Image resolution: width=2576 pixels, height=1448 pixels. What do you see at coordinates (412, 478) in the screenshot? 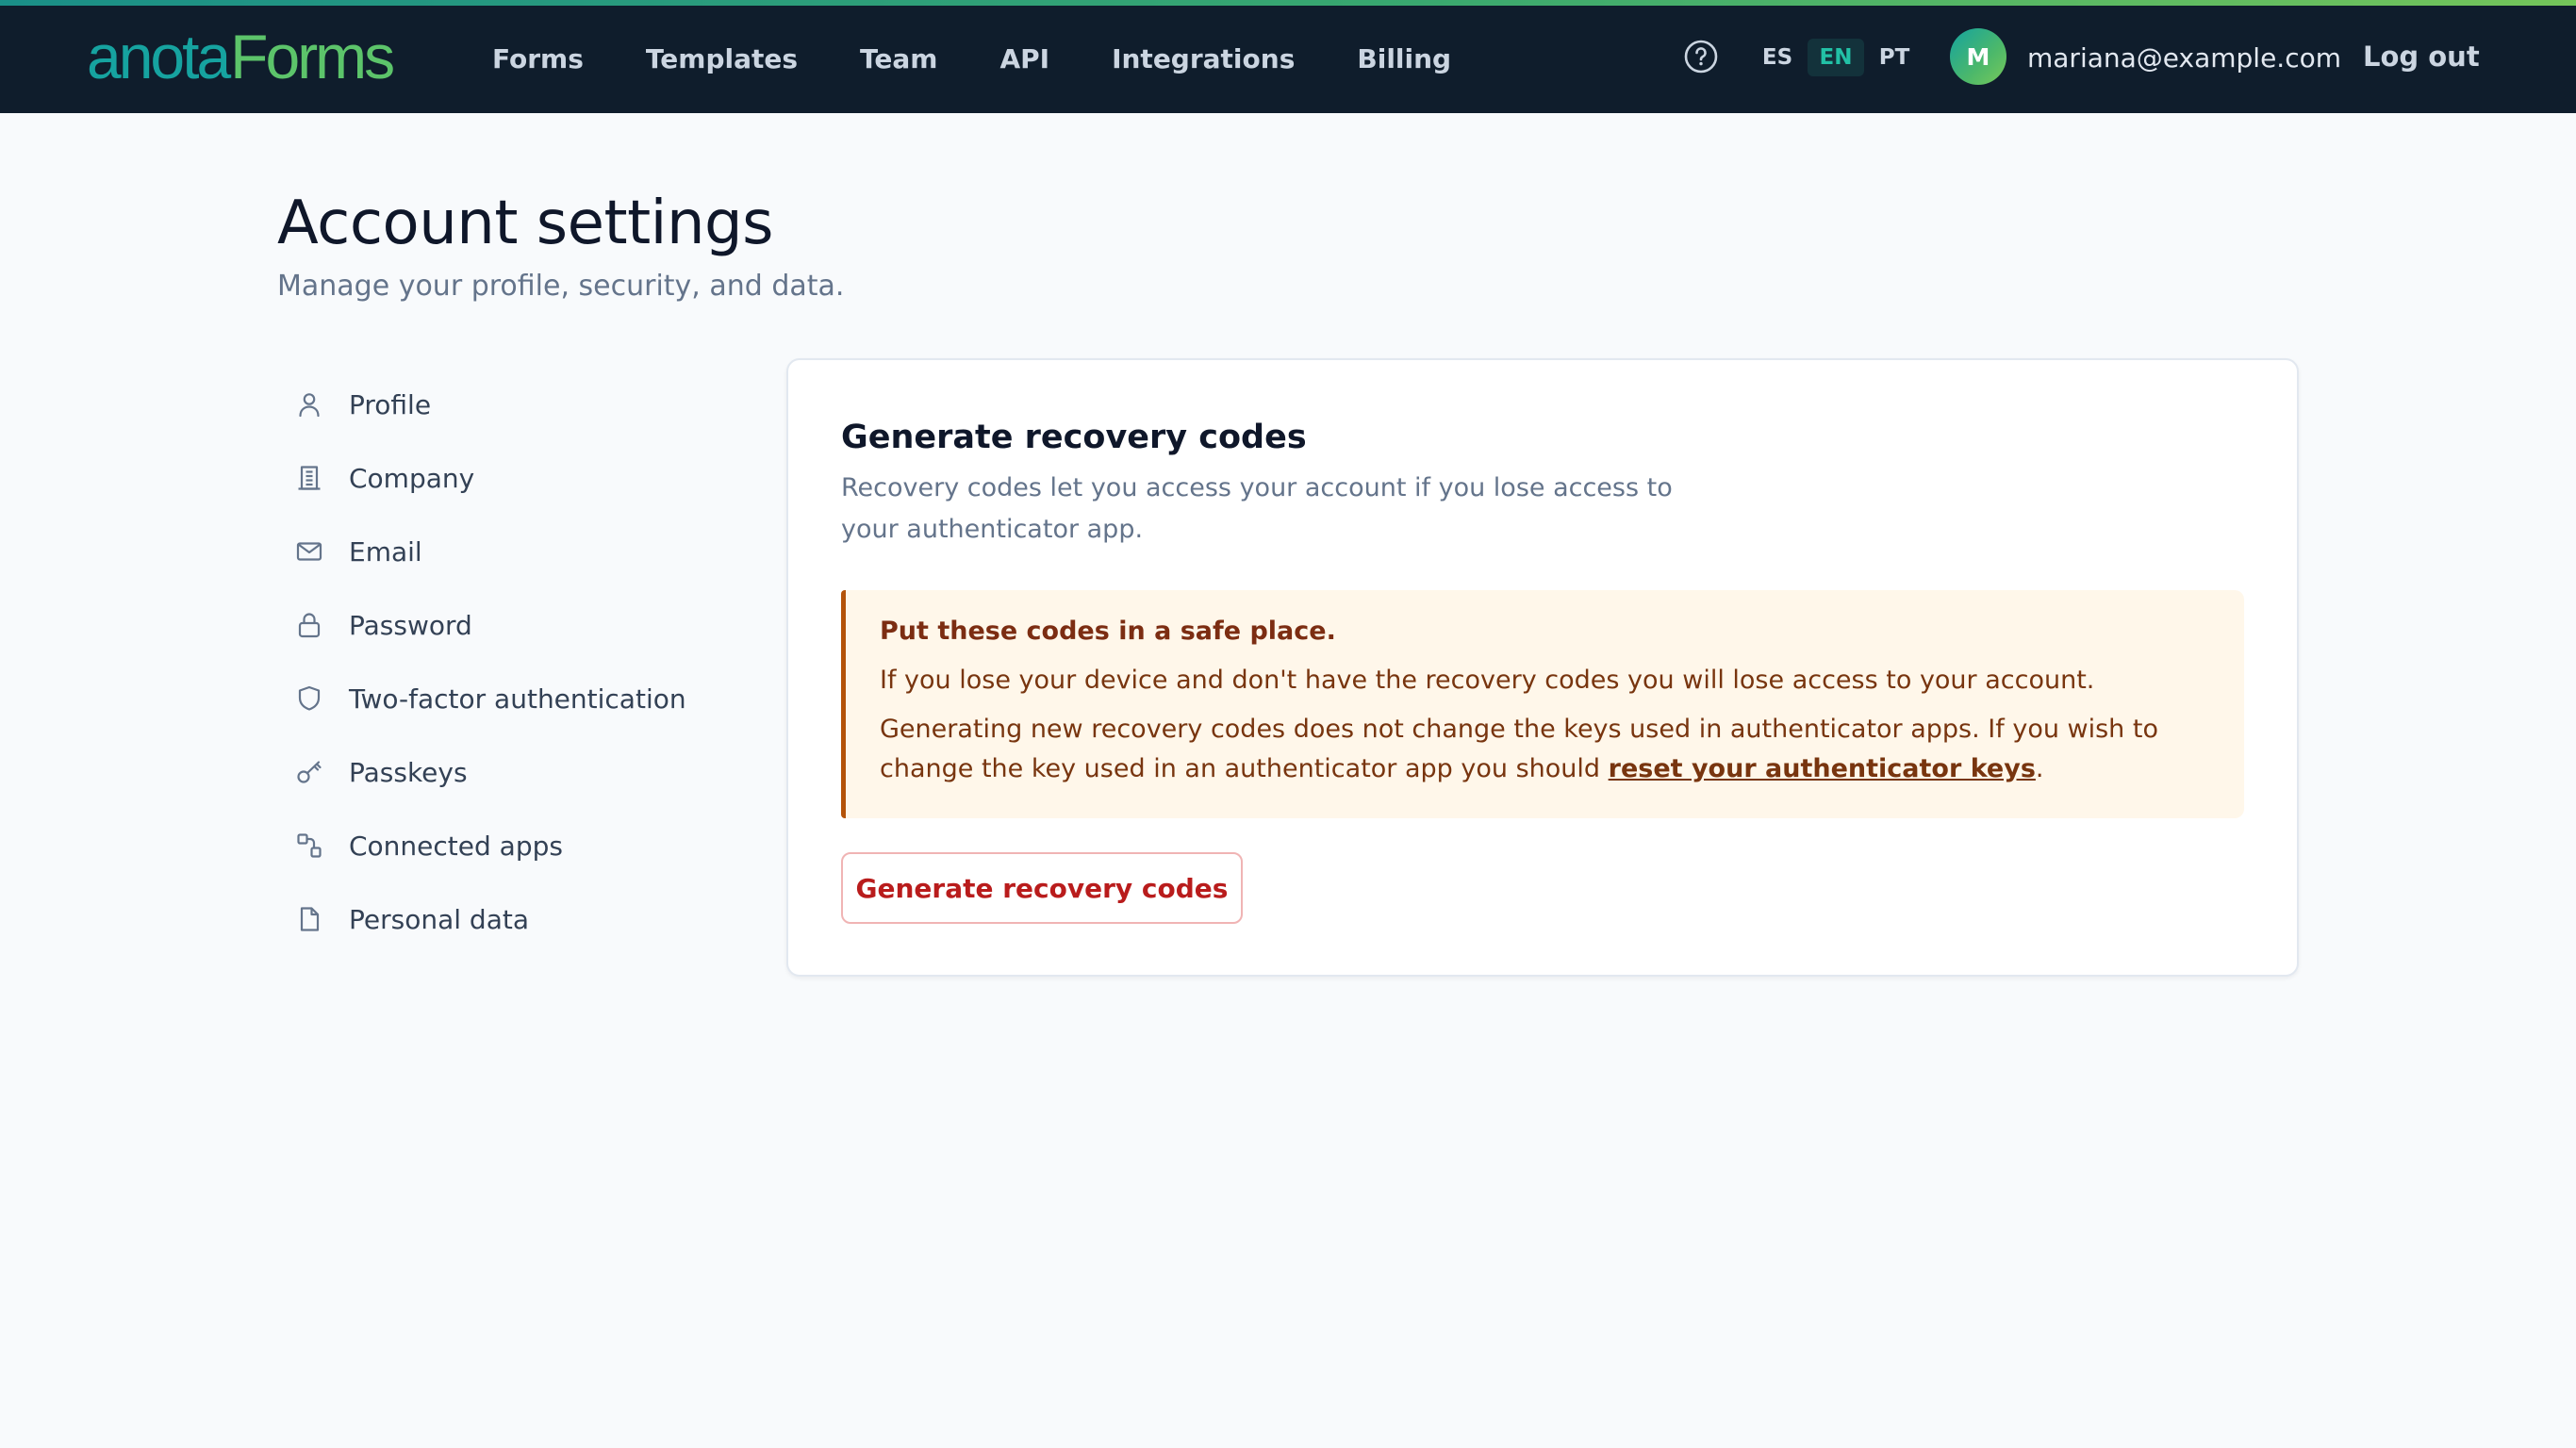
I see `sidebar-item-label: Company` at bounding box center [412, 478].